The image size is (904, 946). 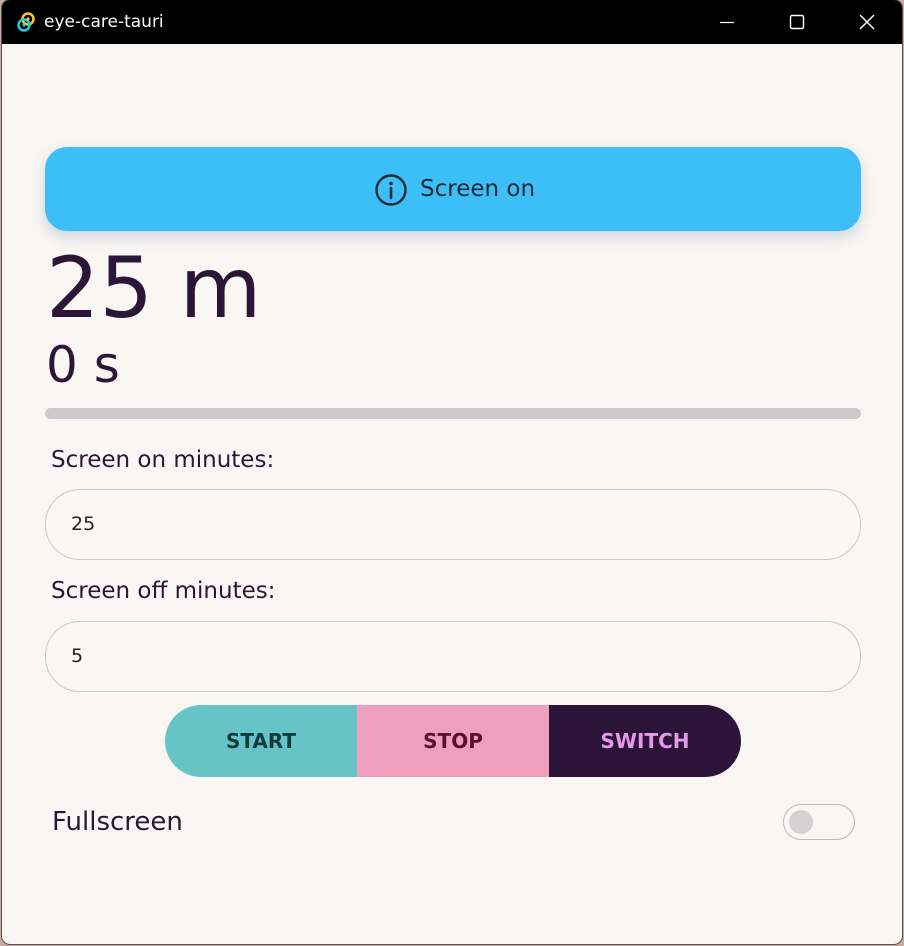 I want to click on maximize-button, so click(x=797, y=22).